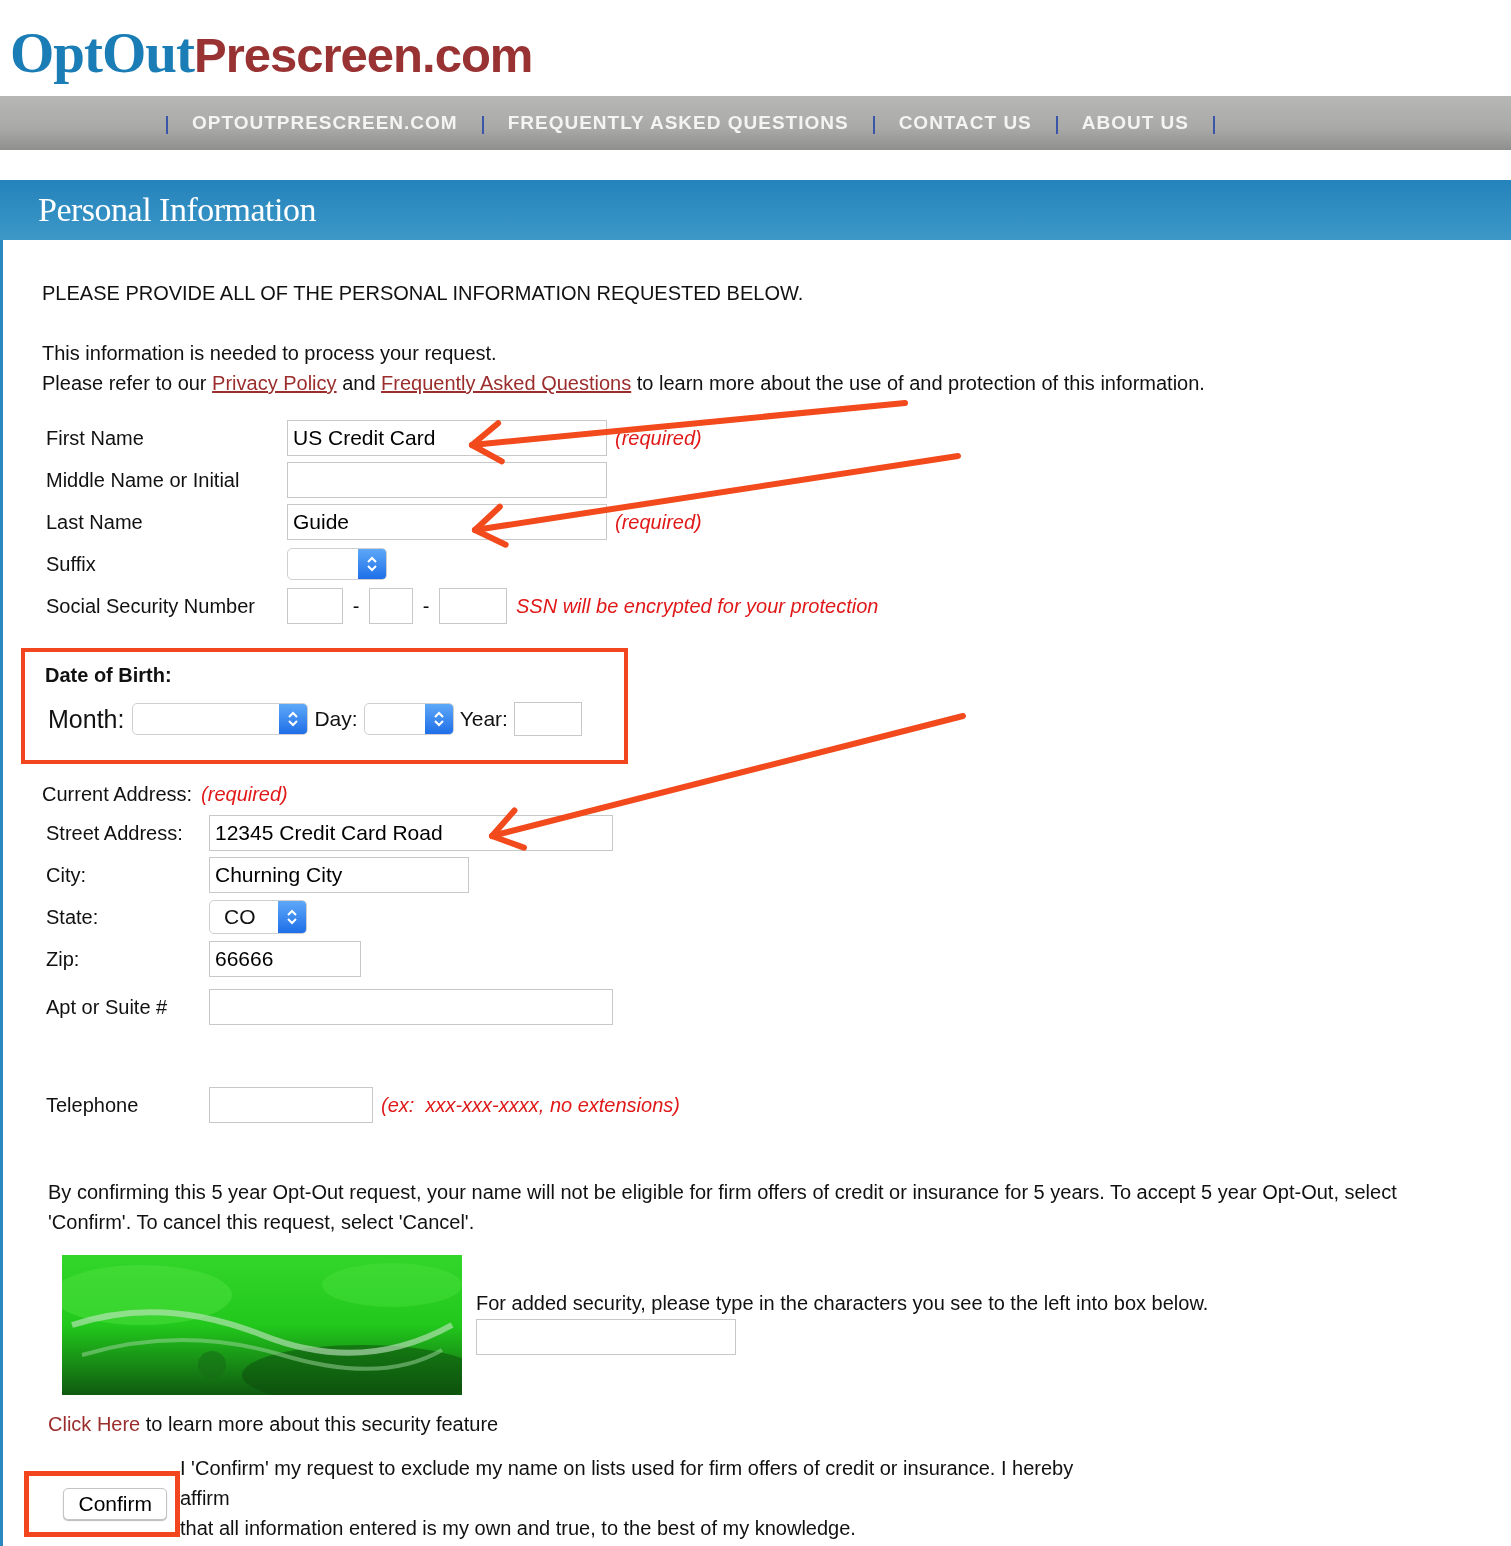  I want to click on input-field: 12345 Credit Card Road, so click(411, 833).